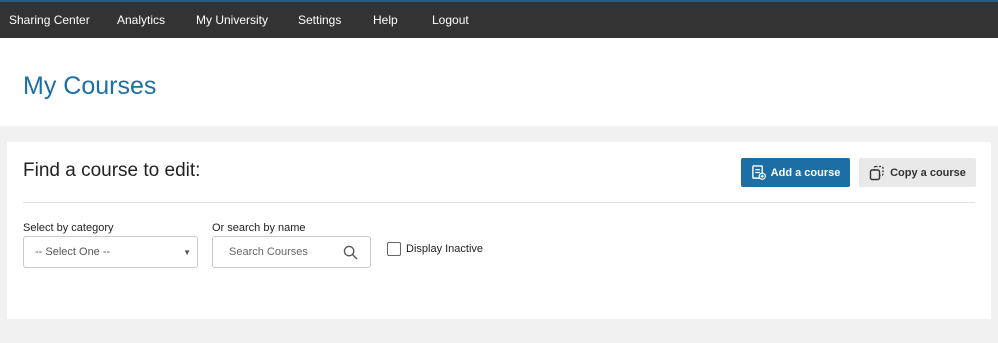  What do you see at coordinates (112, 170) in the screenshot?
I see `panel-title: Find a course to edit:` at bounding box center [112, 170].